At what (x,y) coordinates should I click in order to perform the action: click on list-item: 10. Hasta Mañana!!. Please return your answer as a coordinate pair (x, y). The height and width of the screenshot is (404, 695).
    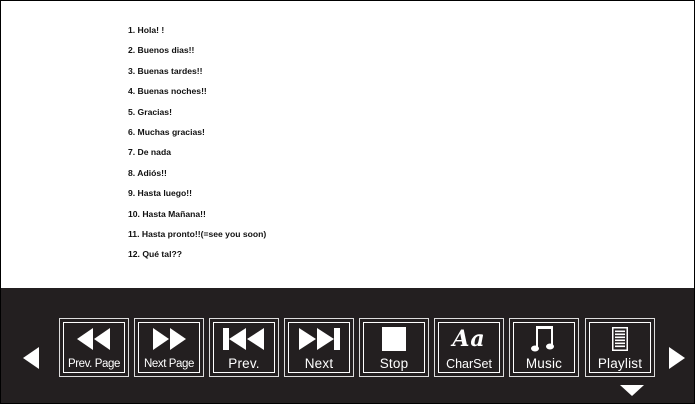
    Looking at the image, I should click on (167, 213).